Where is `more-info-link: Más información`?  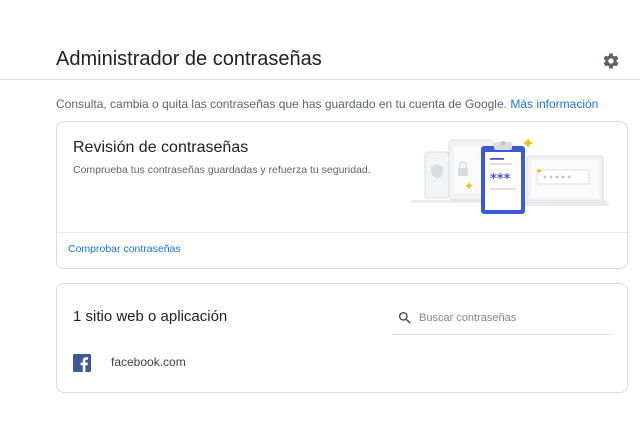 more-info-link: Más información is located at coordinates (554, 104).